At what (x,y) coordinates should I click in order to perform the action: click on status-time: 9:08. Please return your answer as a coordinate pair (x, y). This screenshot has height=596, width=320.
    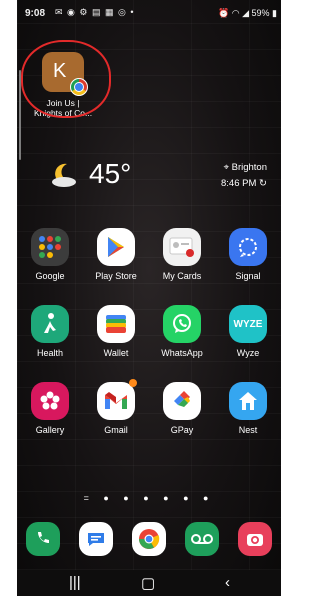
    Looking at the image, I should click on (35, 13).